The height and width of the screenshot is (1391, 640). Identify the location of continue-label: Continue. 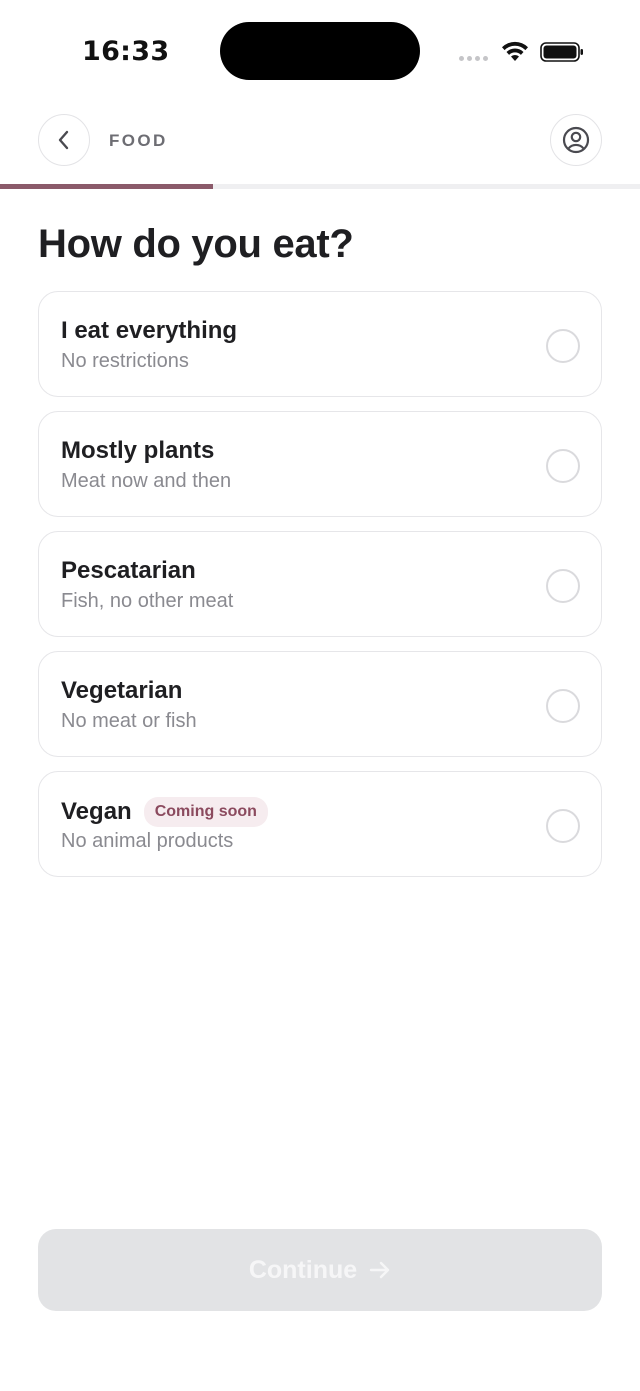
(303, 1269).